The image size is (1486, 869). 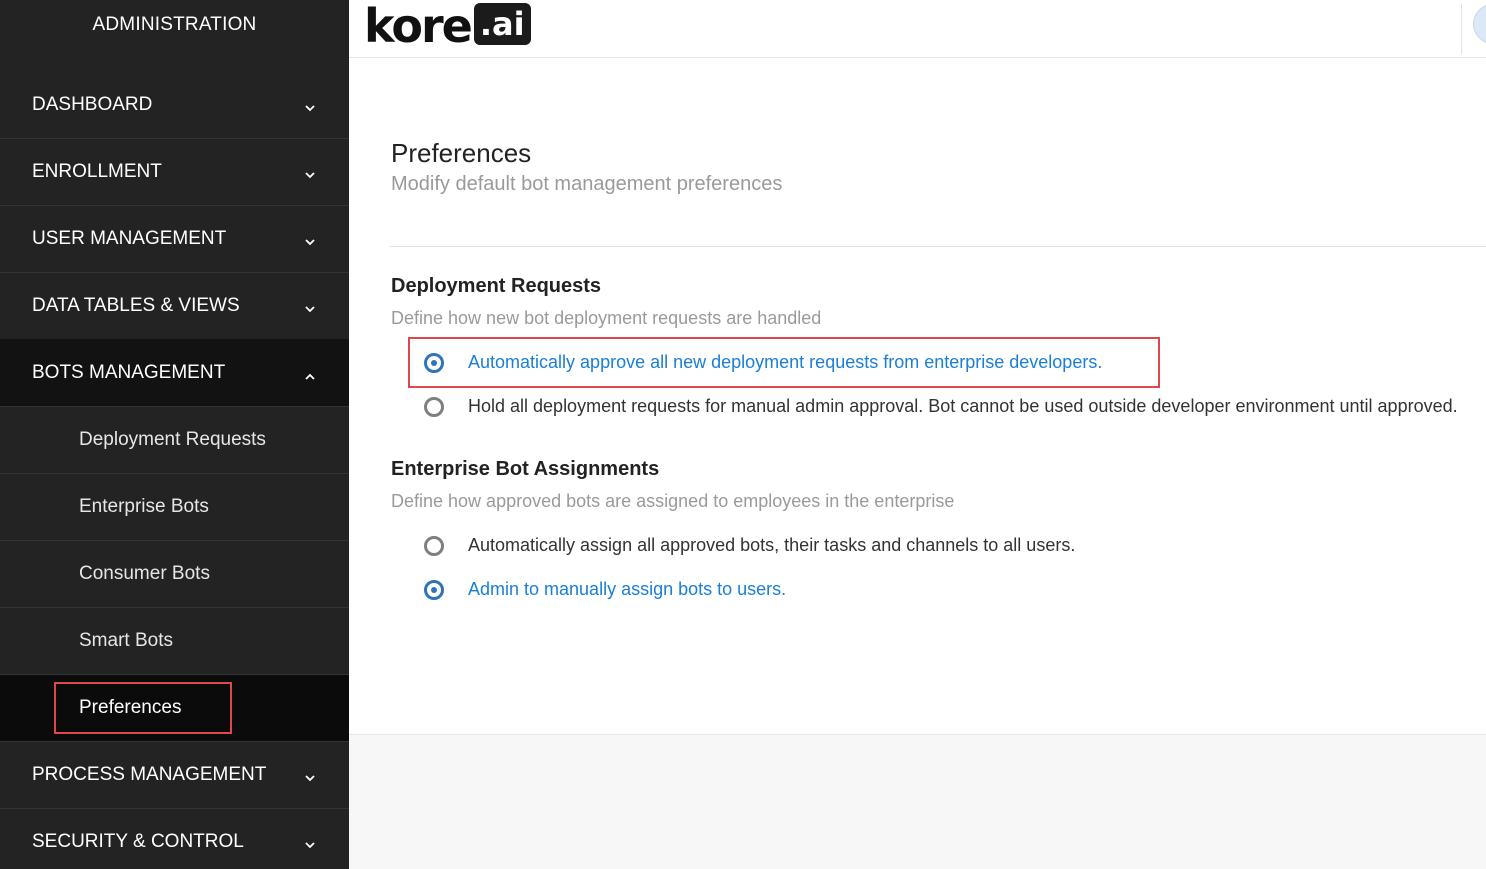 I want to click on manual-assign-label: Admin to manually assign bots to users., so click(x=627, y=589).